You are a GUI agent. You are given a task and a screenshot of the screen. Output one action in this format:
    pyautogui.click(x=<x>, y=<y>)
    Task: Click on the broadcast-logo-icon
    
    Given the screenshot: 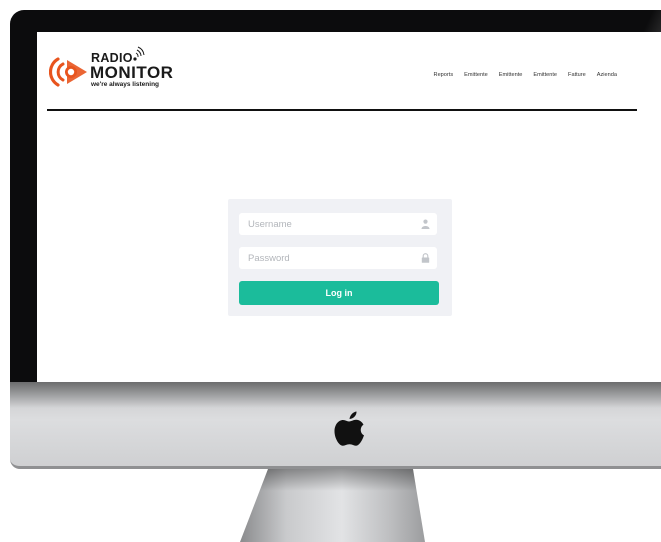 What is the action you would take?
    pyautogui.click(x=68, y=72)
    